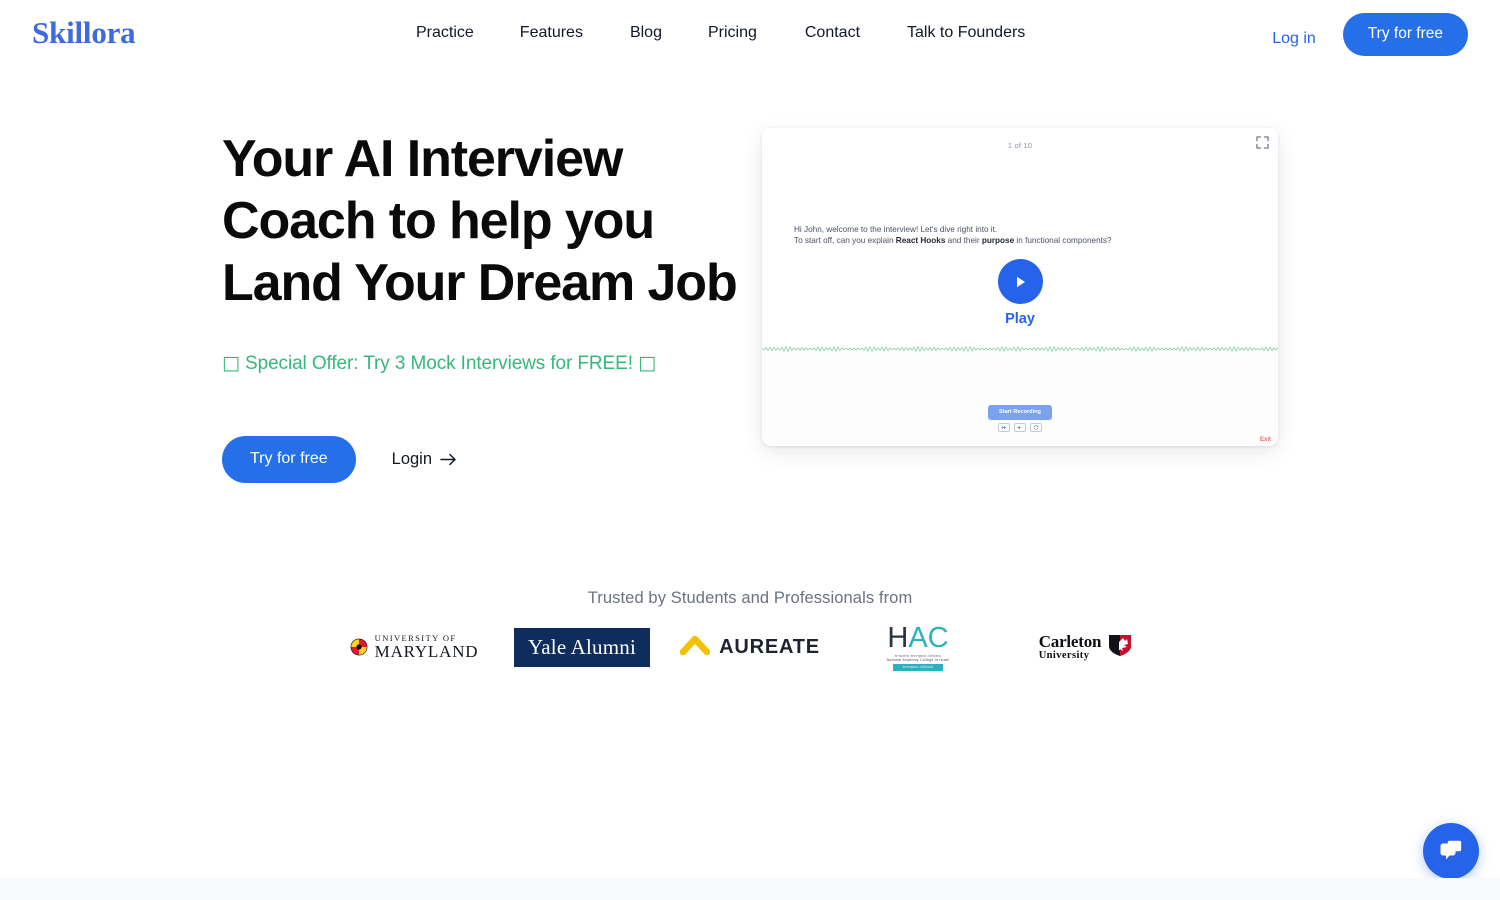 Image resolution: width=1500 pixels, height=900 pixels. What do you see at coordinates (1120, 647) in the screenshot?
I see `carleton-crest-icon` at bounding box center [1120, 647].